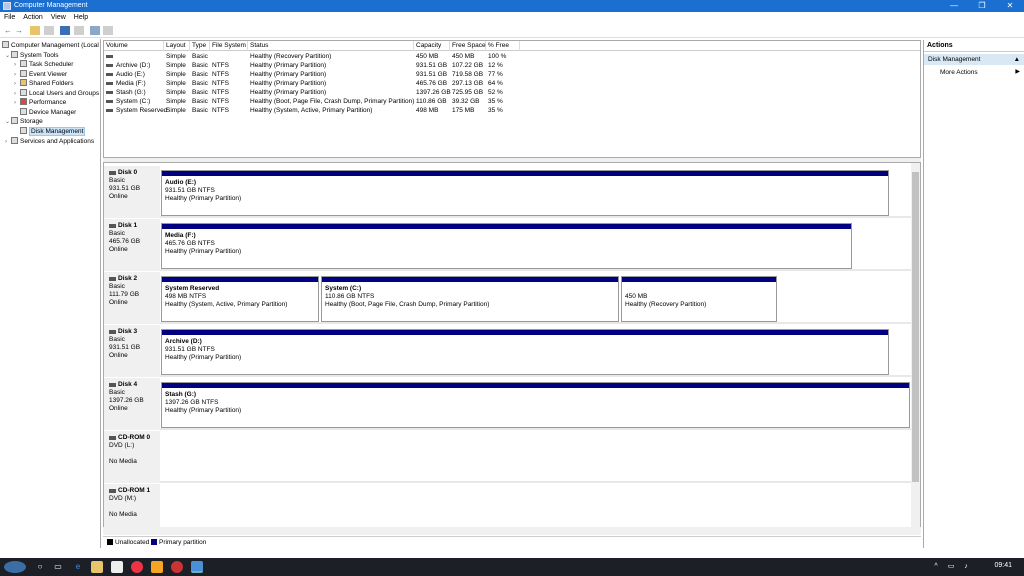 Image resolution: width=1024 pixels, height=576 pixels. Describe the element at coordinates (495, 101) in the screenshot. I see `volume-cell: 35 %` at that location.